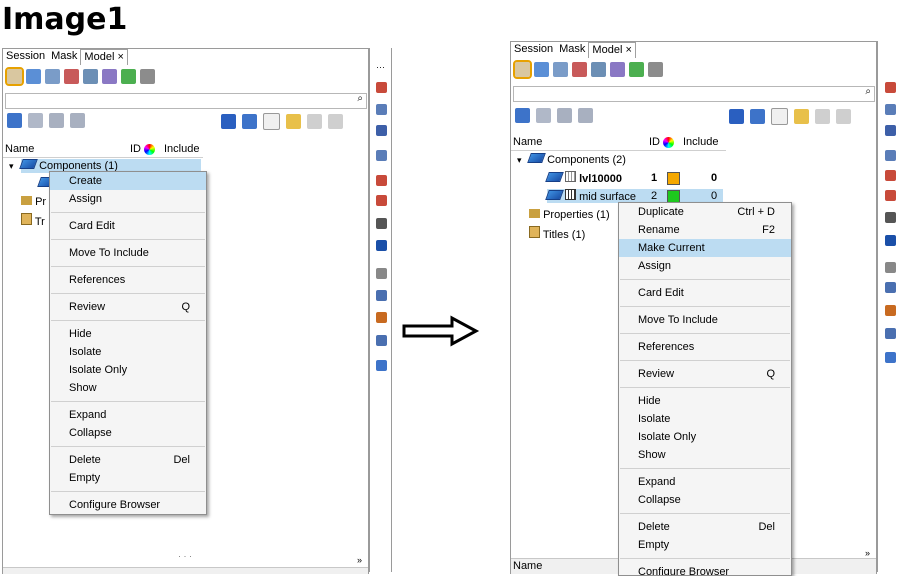 The width and height of the screenshot is (899, 576). Describe the element at coordinates (186, 101) in the screenshot. I see `left-search-input: ⌕` at that location.